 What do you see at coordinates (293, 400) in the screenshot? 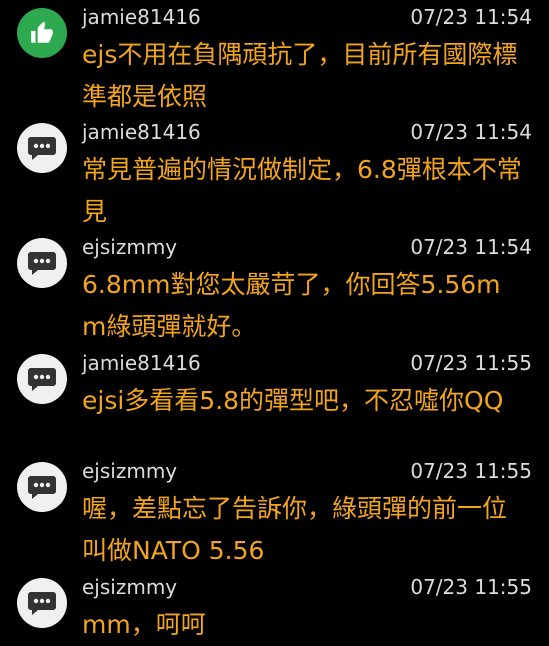
I see `comment-text: ejsi多看看5.8的彈型吧，不忍噓你QQ` at bounding box center [293, 400].